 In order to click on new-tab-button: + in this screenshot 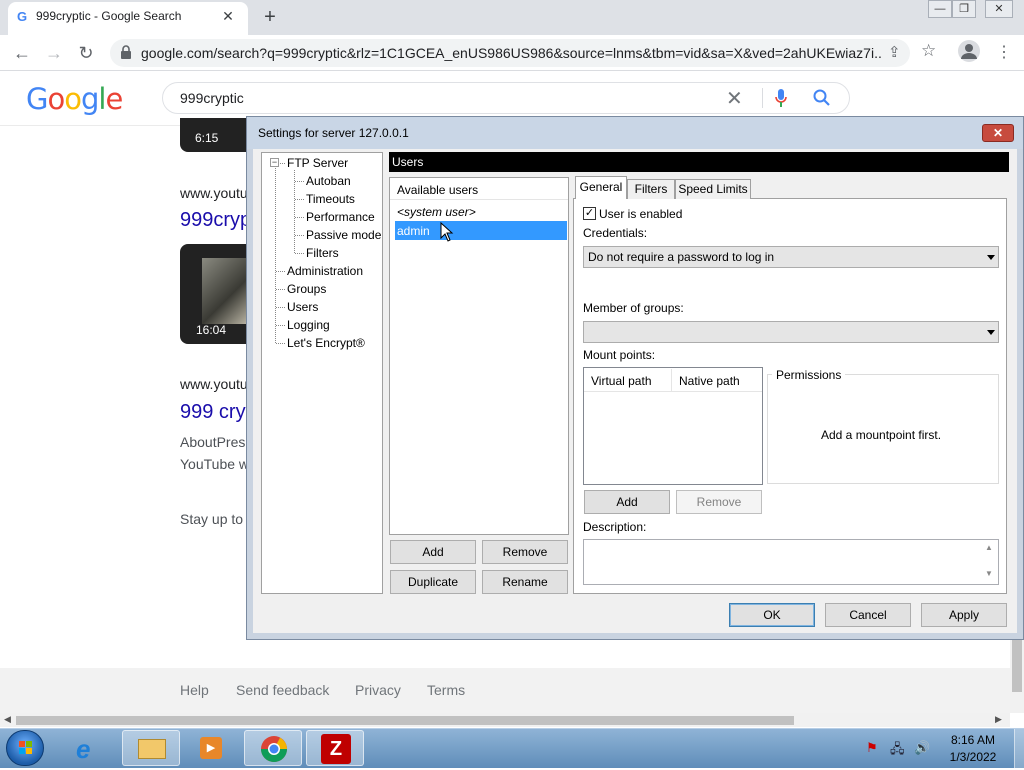, I will do `click(270, 18)`.